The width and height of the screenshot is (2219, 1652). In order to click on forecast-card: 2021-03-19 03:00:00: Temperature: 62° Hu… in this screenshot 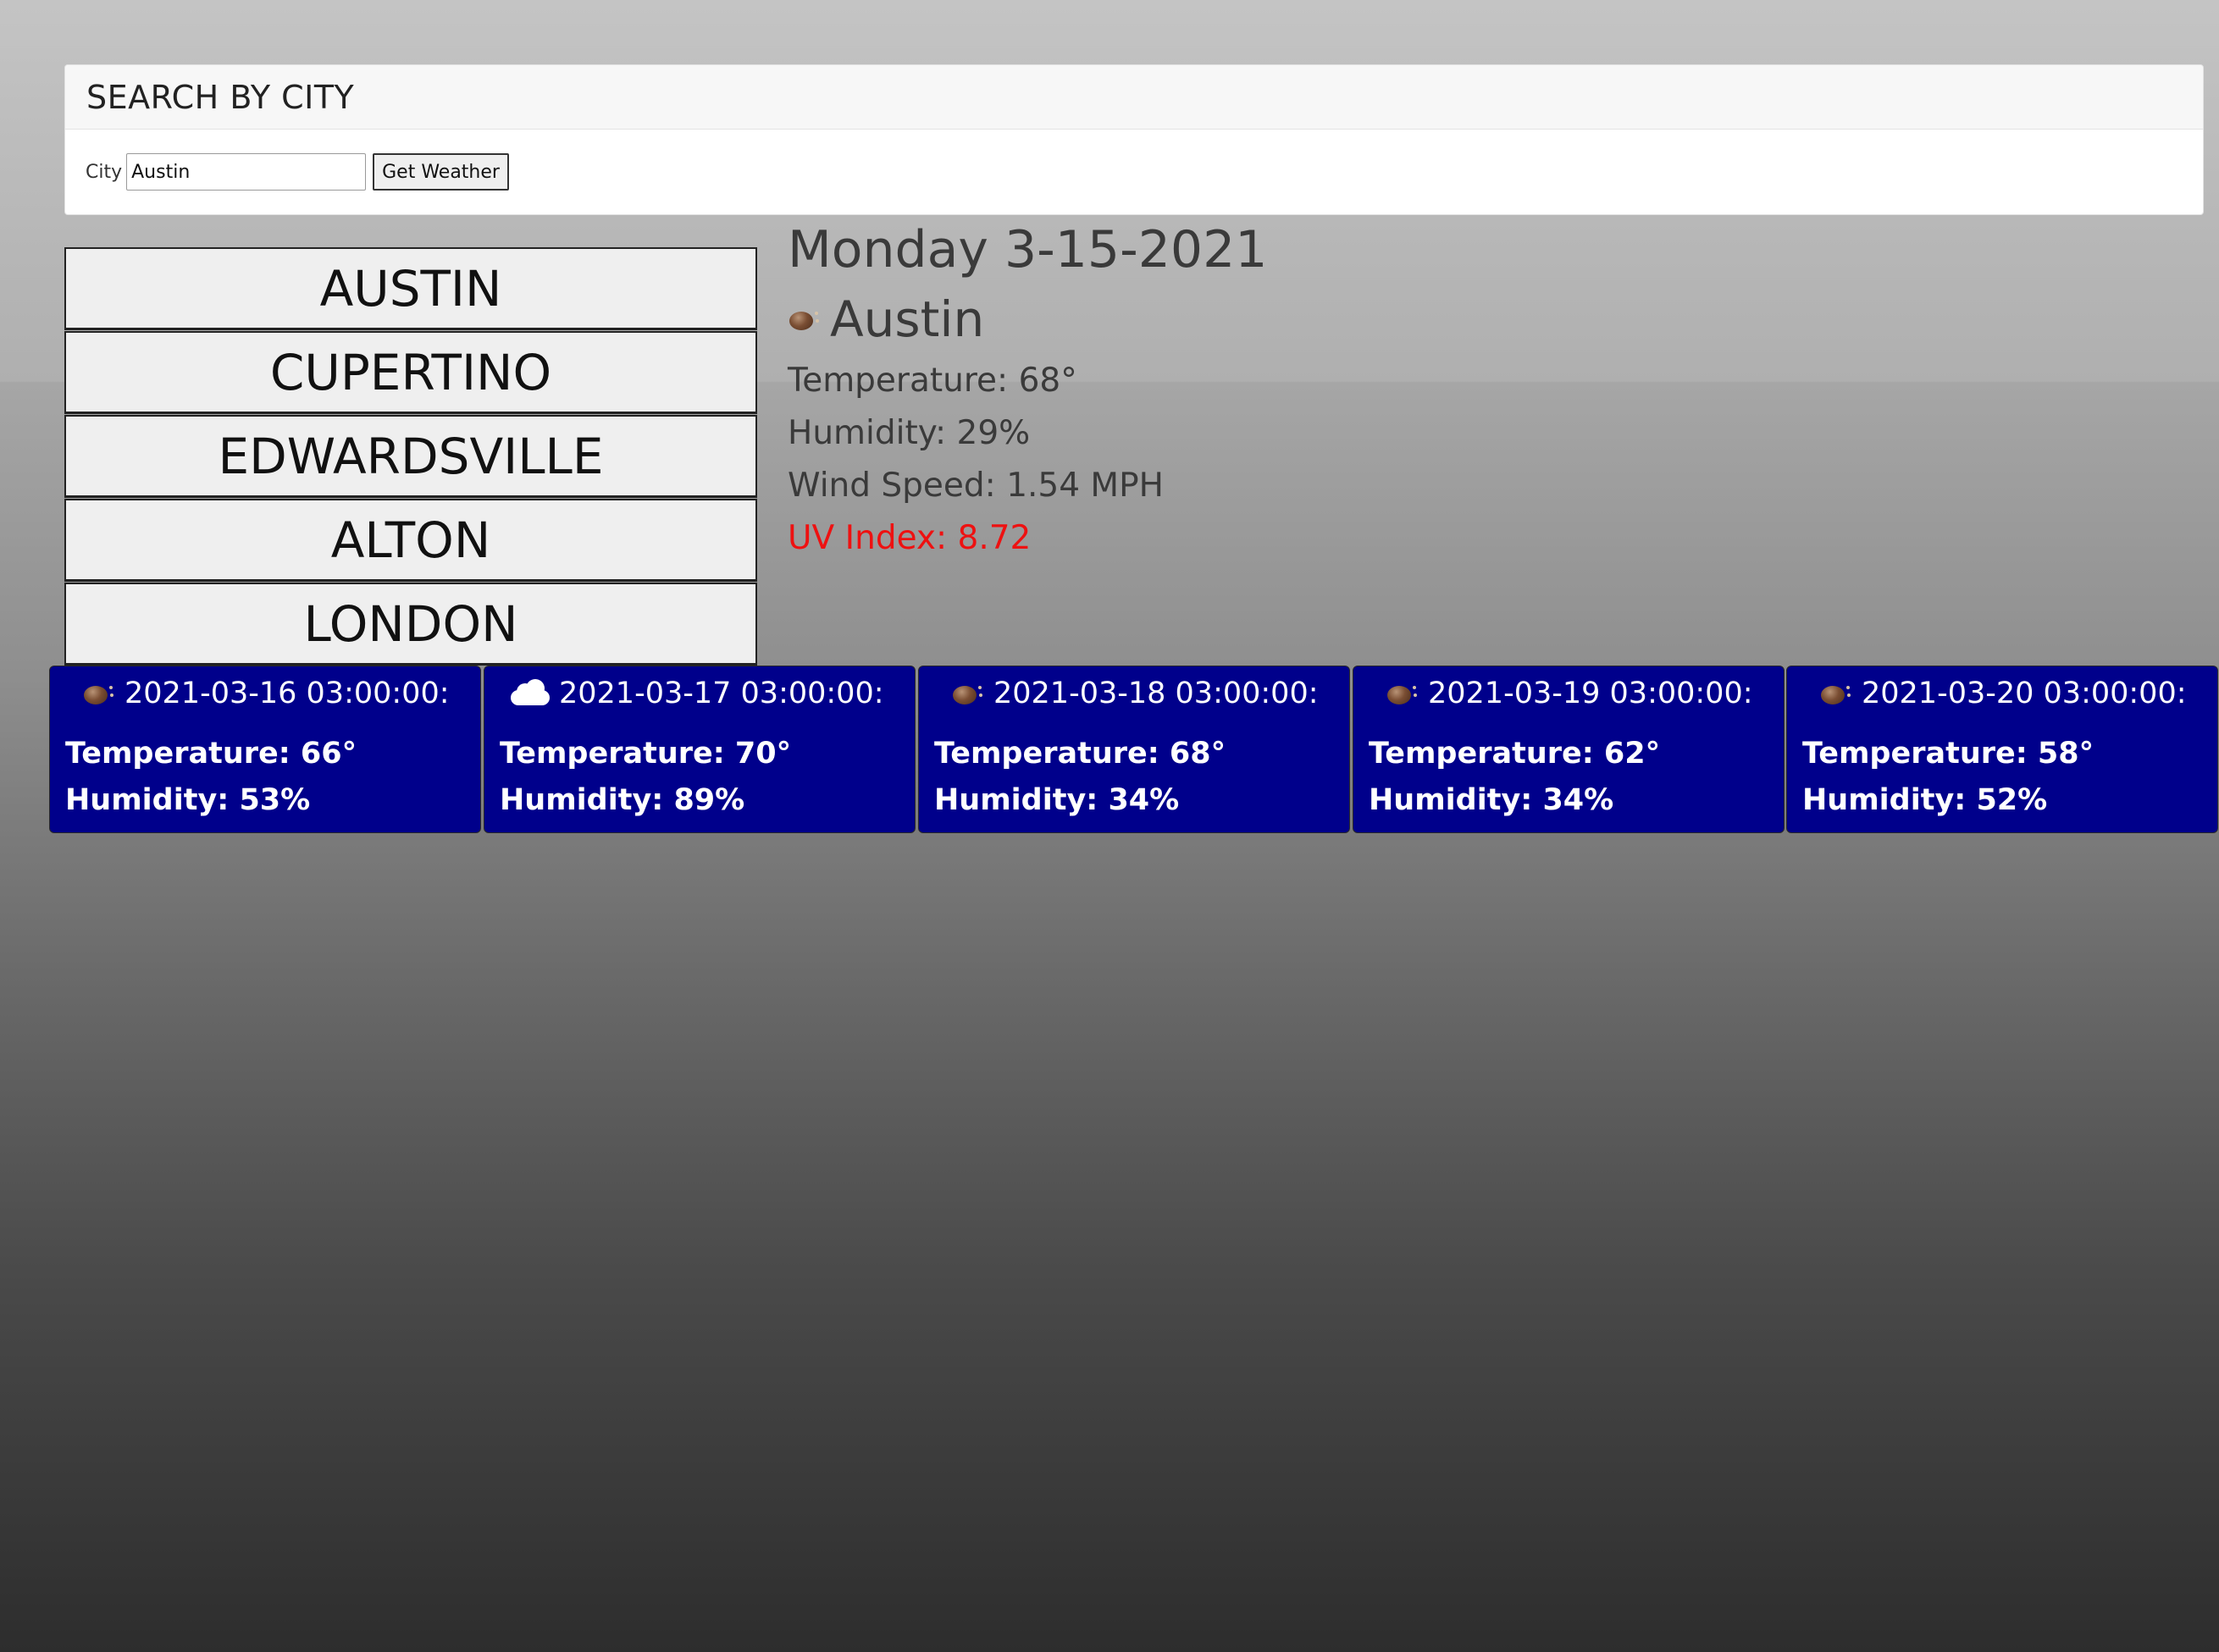, I will do `click(1569, 749)`.